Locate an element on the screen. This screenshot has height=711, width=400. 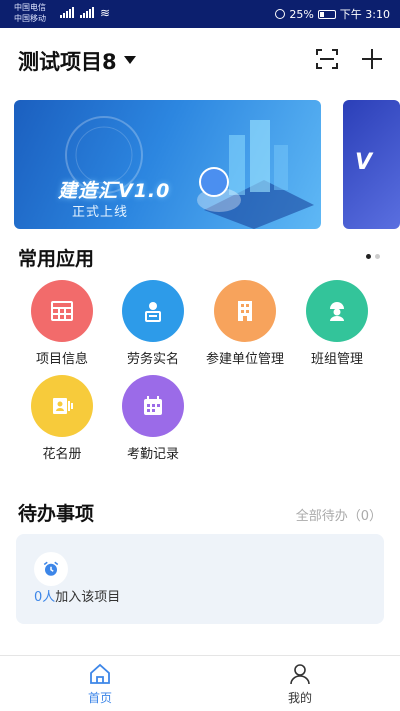
todo-description: 加入该项目 is located at coordinates (88, 597).